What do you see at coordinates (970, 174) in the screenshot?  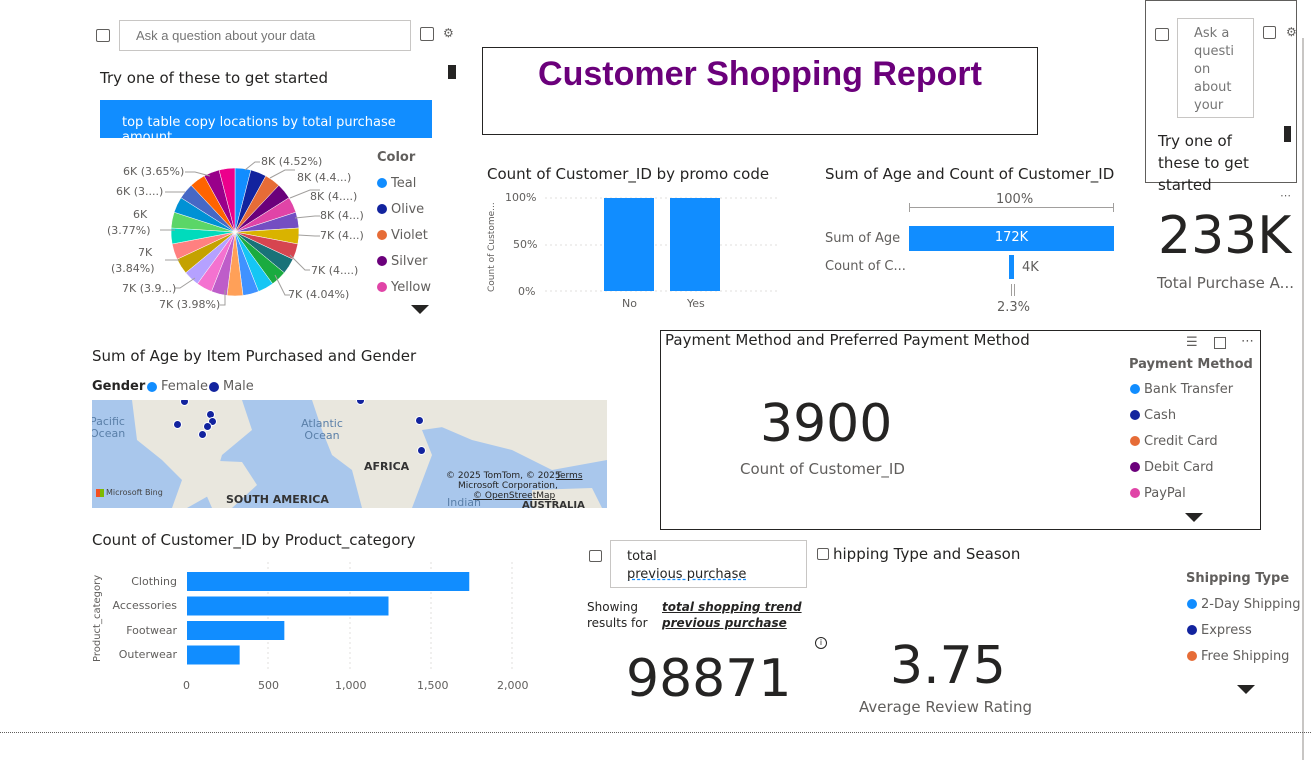 I see `funnel-title: Sum of Age and Count of Customer_ID` at bounding box center [970, 174].